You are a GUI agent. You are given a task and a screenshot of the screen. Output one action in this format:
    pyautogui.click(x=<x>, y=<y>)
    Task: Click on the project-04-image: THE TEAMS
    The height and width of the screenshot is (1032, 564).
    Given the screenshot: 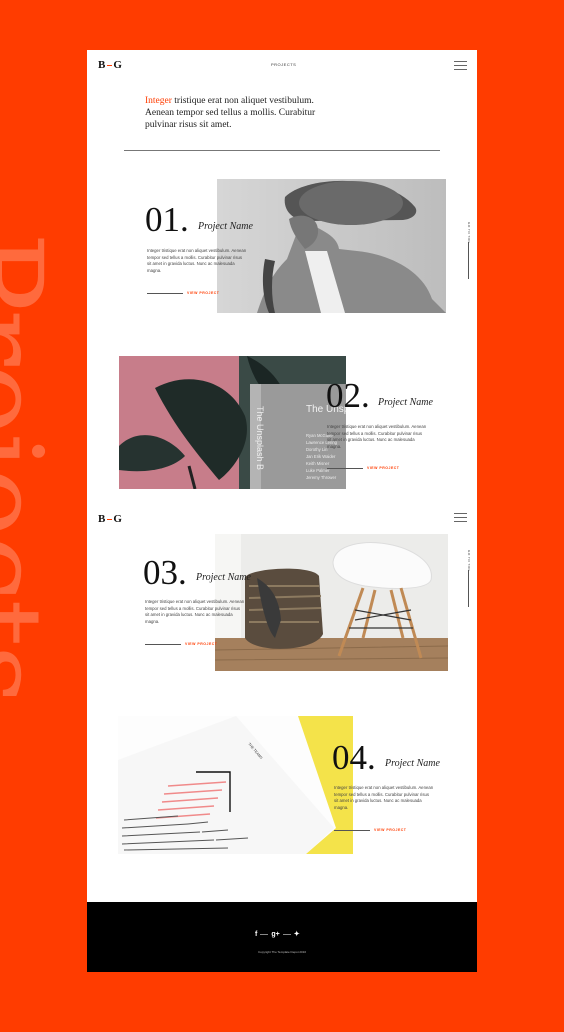 What is the action you would take?
    pyautogui.click(x=235, y=785)
    